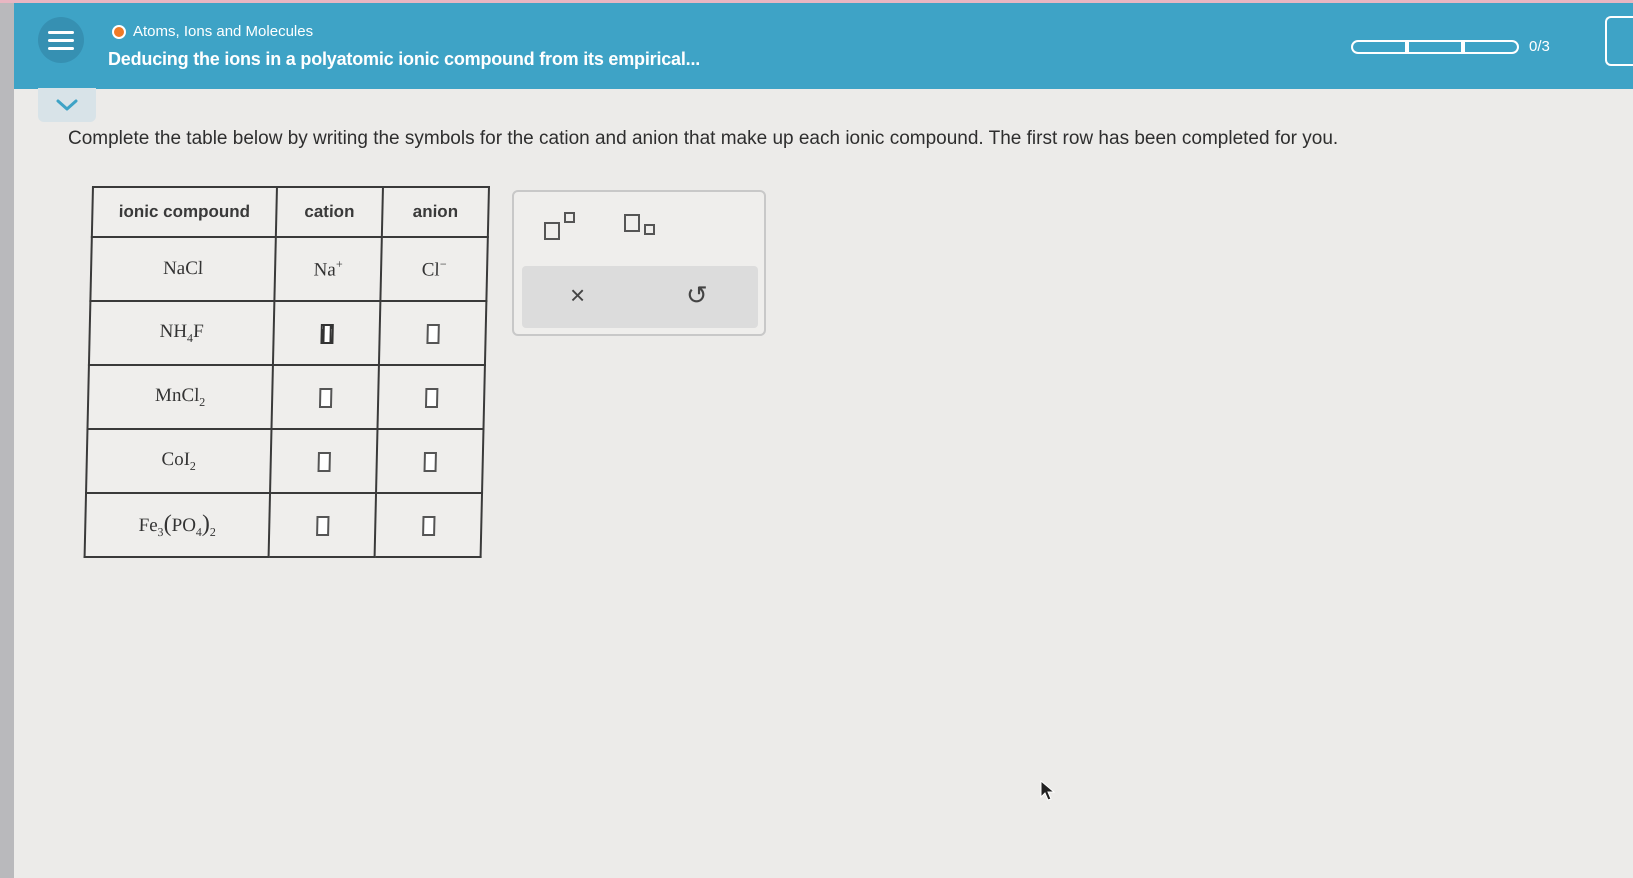 The image size is (1633, 878). I want to click on topic-breadcrumb: Atoms, Ions and Molecules, so click(212, 31).